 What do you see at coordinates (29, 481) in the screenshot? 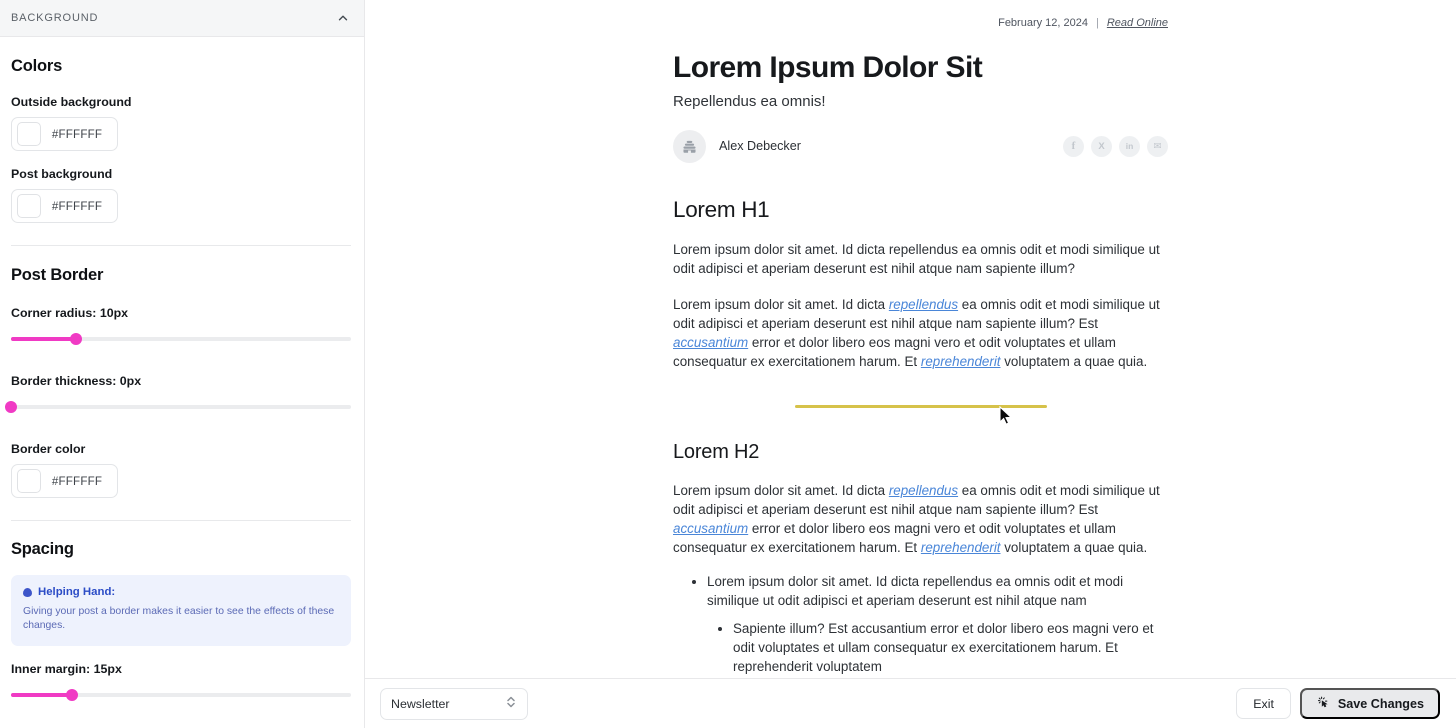
I see `border-color-swatch` at bounding box center [29, 481].